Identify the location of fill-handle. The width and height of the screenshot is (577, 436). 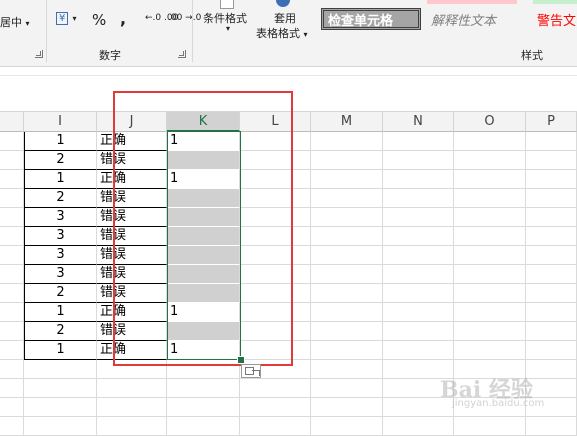
(241, 360).